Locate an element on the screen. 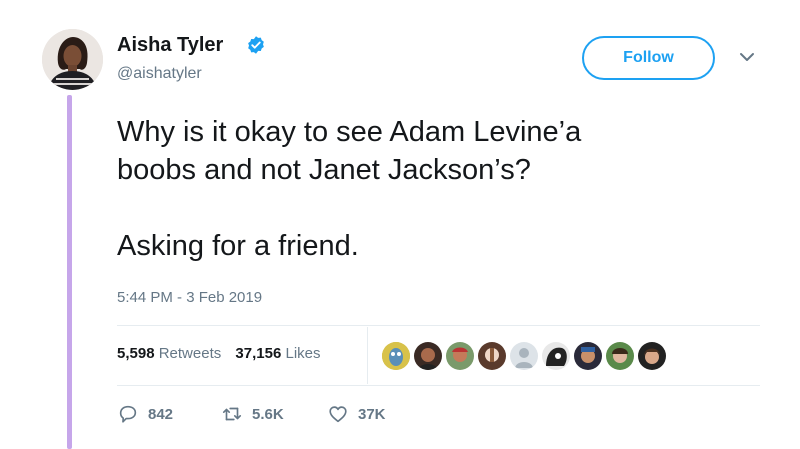  verified-badge-icon is located at coordinates (256, 45).